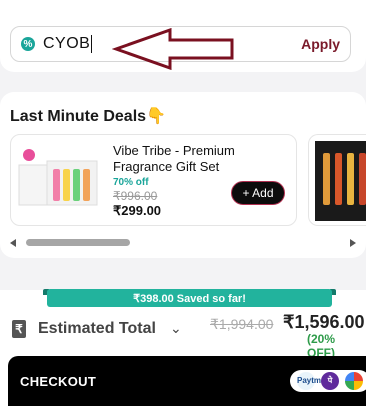 This screenshot has height=406, width=366. What do you see at coordinates (203, 159) in the screenshot?
I see `product-name: Vibe Tribe - Premium Fragrance Gift Set` at bounding box center [203, 159].